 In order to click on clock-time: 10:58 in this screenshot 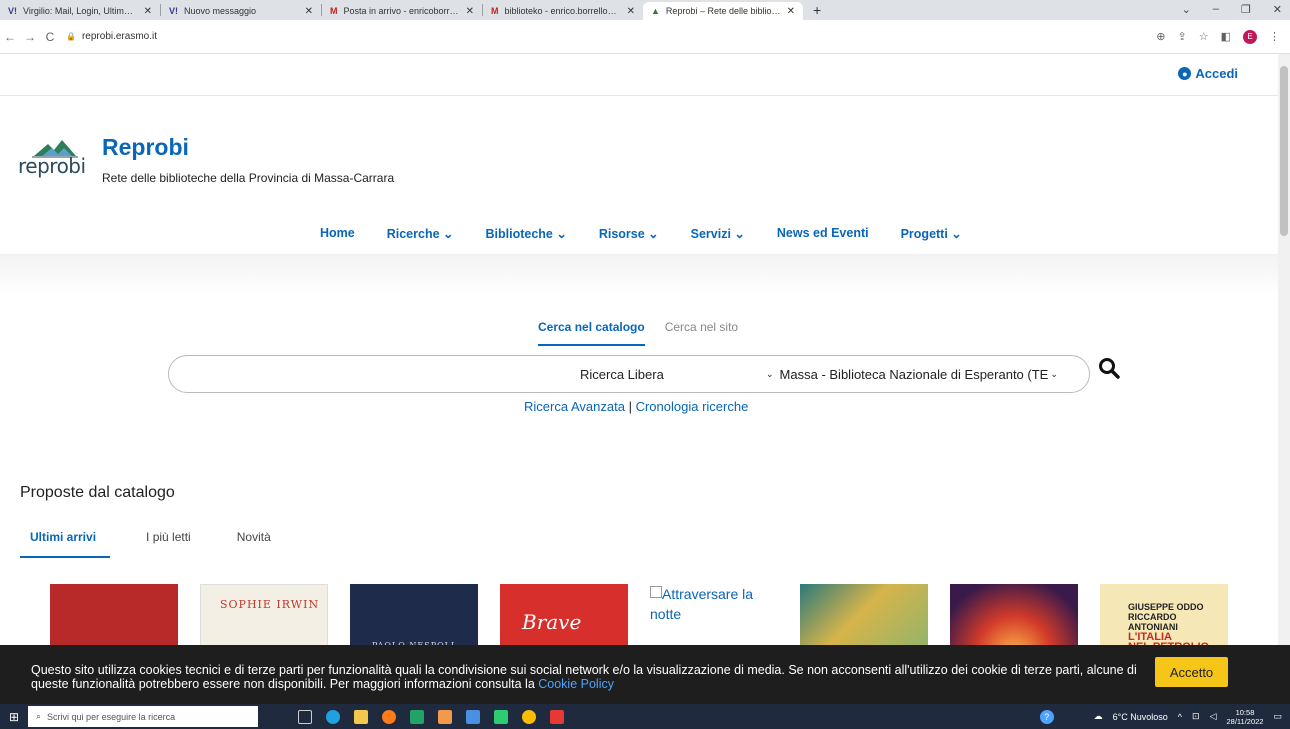, I will do `click(1245, 712)`.